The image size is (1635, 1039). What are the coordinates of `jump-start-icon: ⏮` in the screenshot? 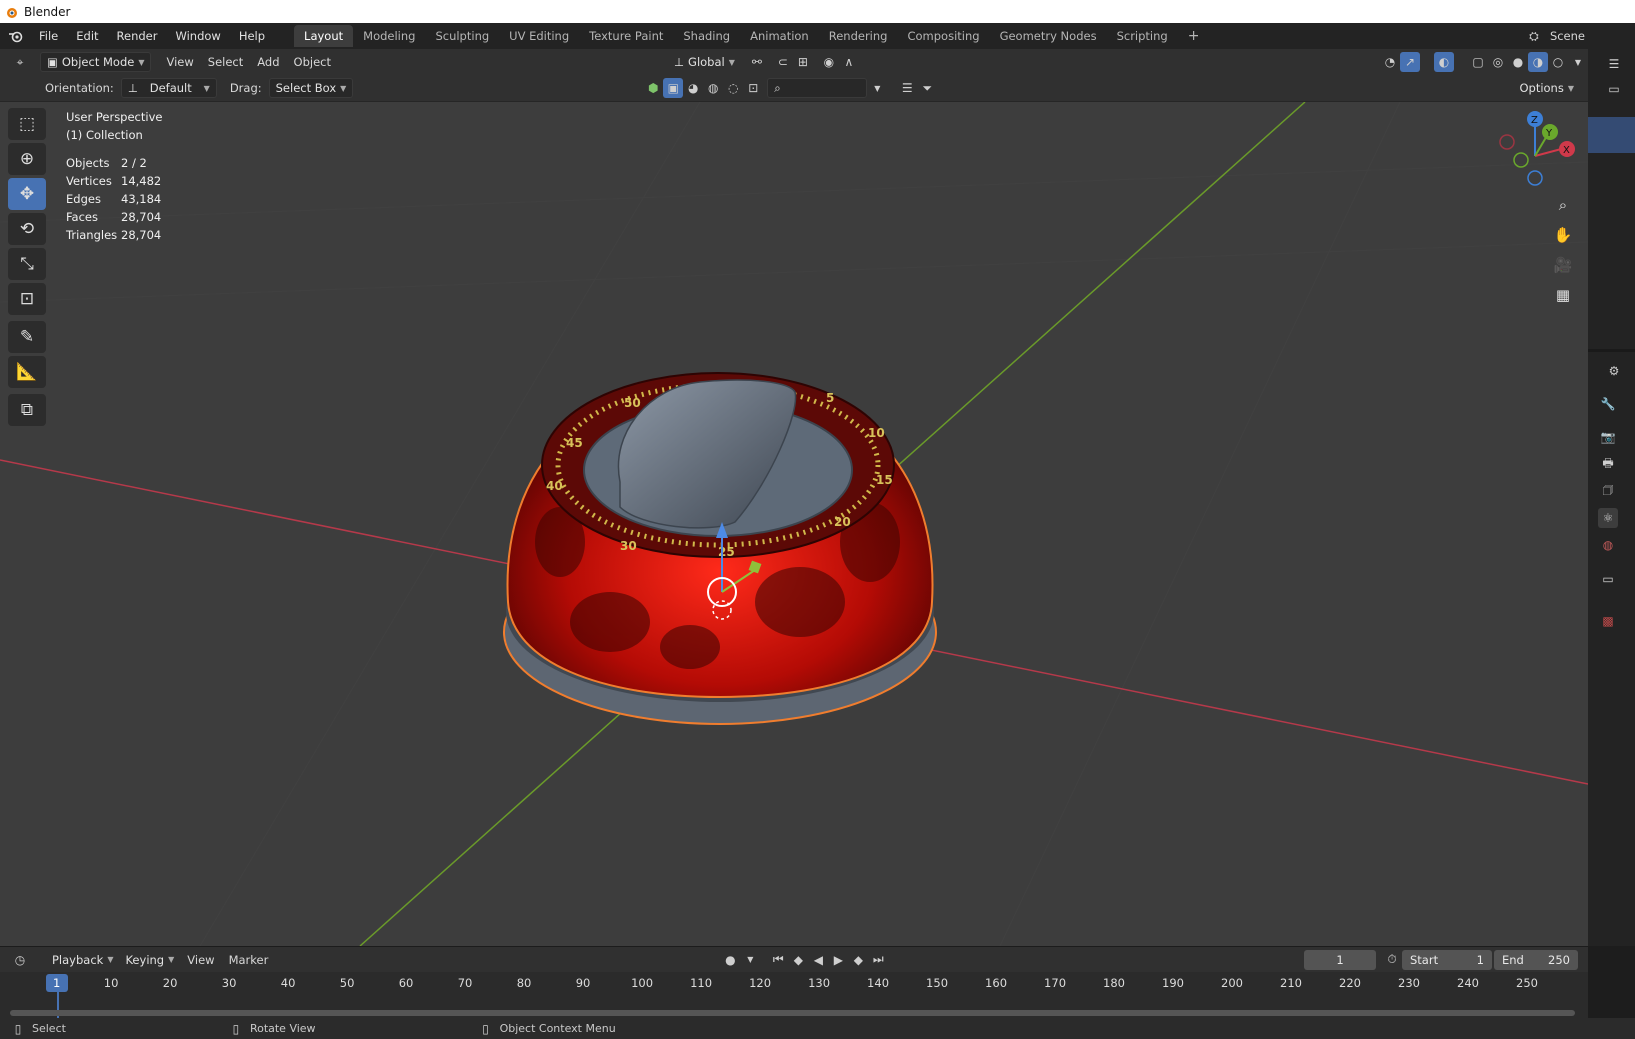 It's located at (778, 960).